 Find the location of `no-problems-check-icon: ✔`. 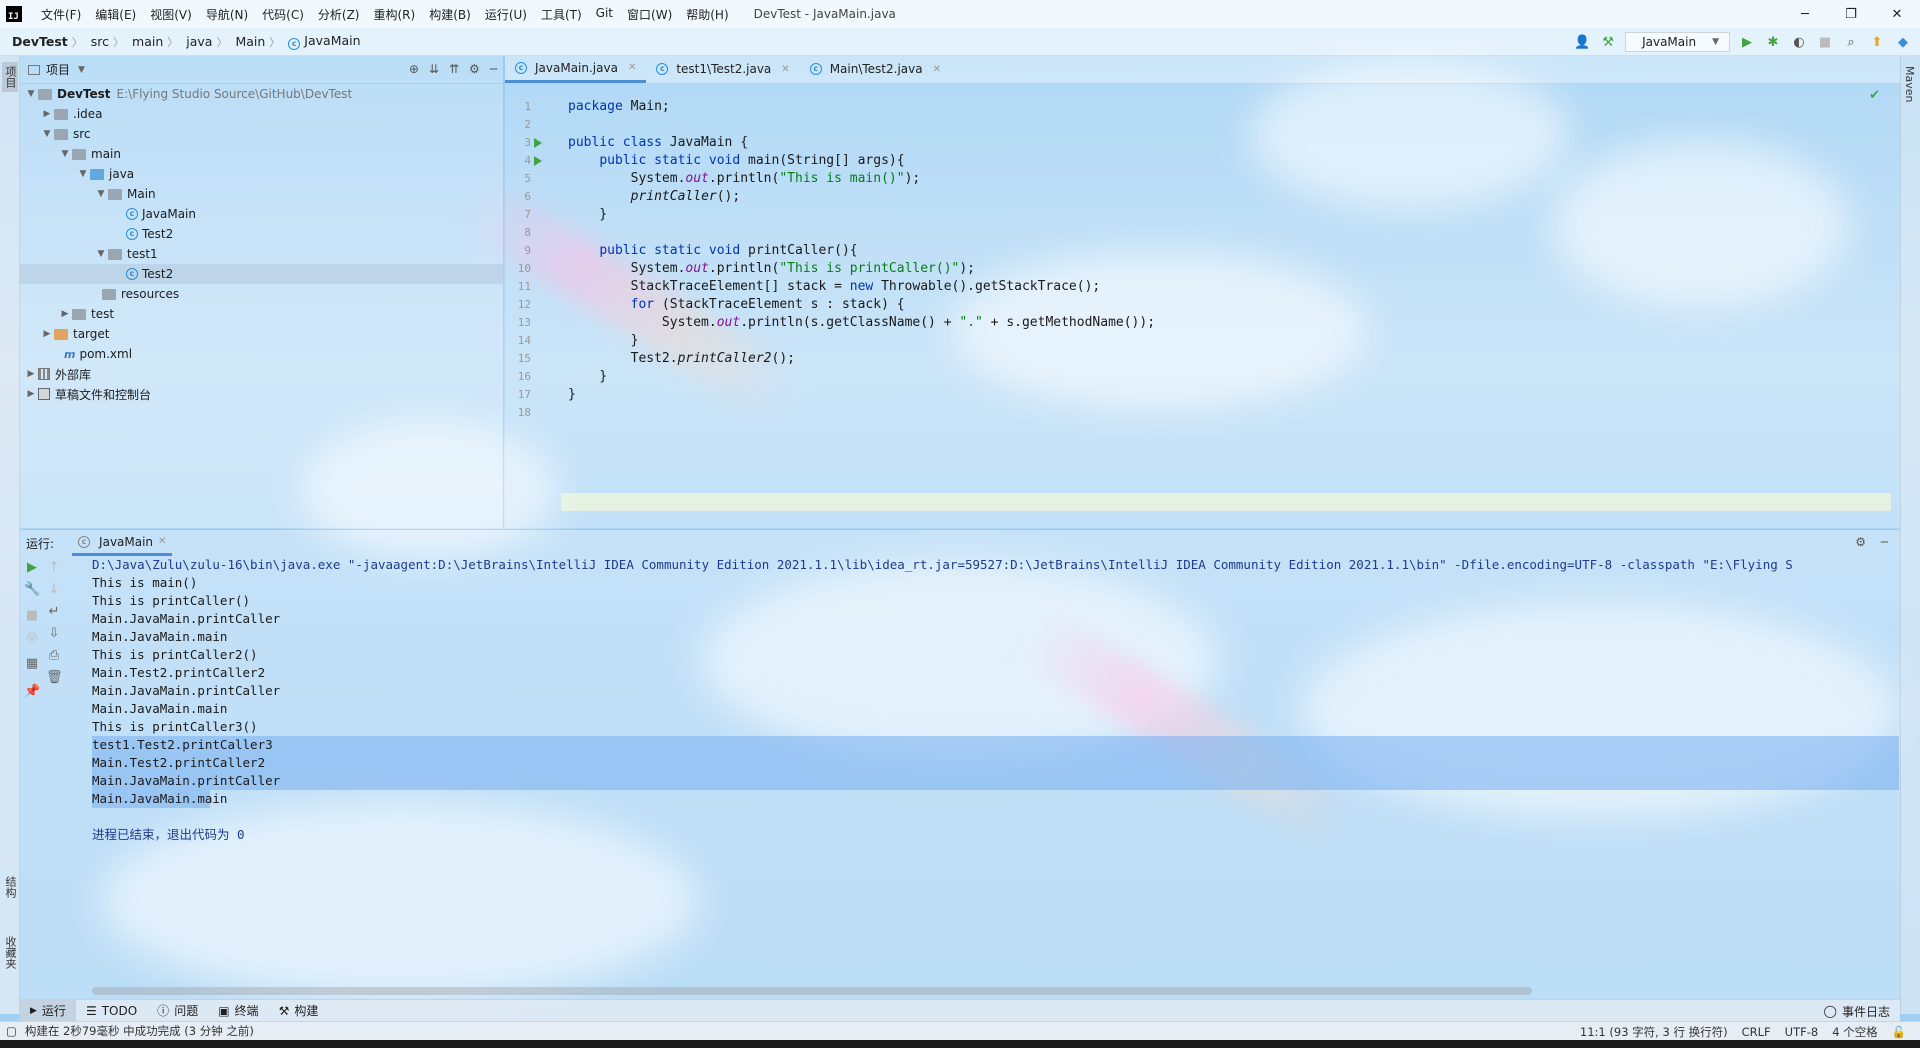

no-problems-check-icon: ✔ is located at coordinates (1874, 95).